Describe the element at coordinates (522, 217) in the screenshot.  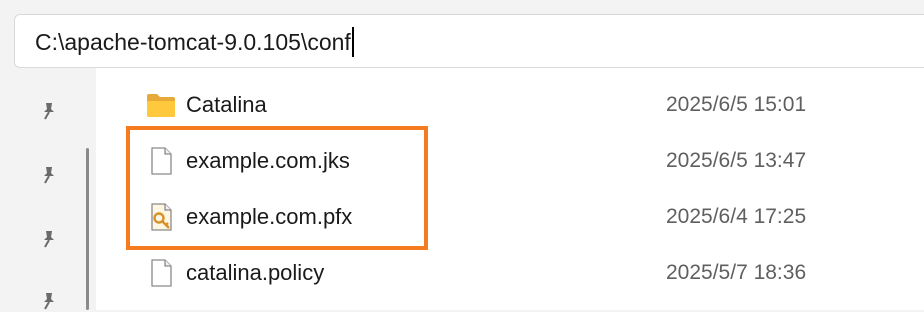
I see `file-row-example-pfx: example.com.pfx 2025/6/4 17:25` at that location.